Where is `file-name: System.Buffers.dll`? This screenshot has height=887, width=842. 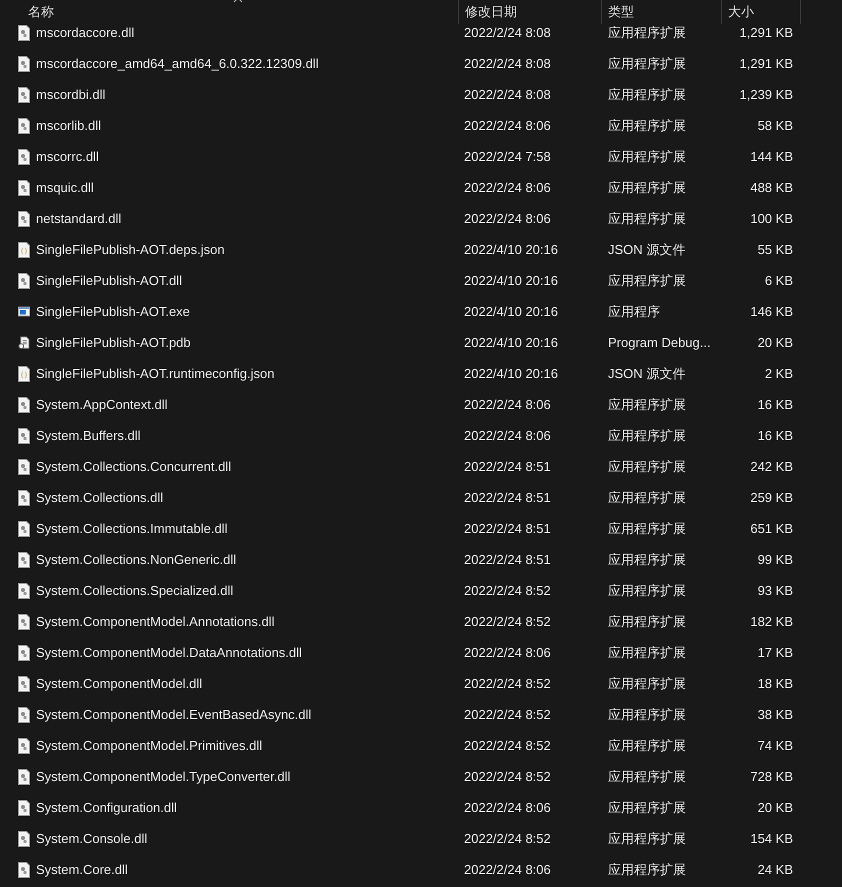 file-name: System.Buffers.dll is located at coordinates (88, 436).